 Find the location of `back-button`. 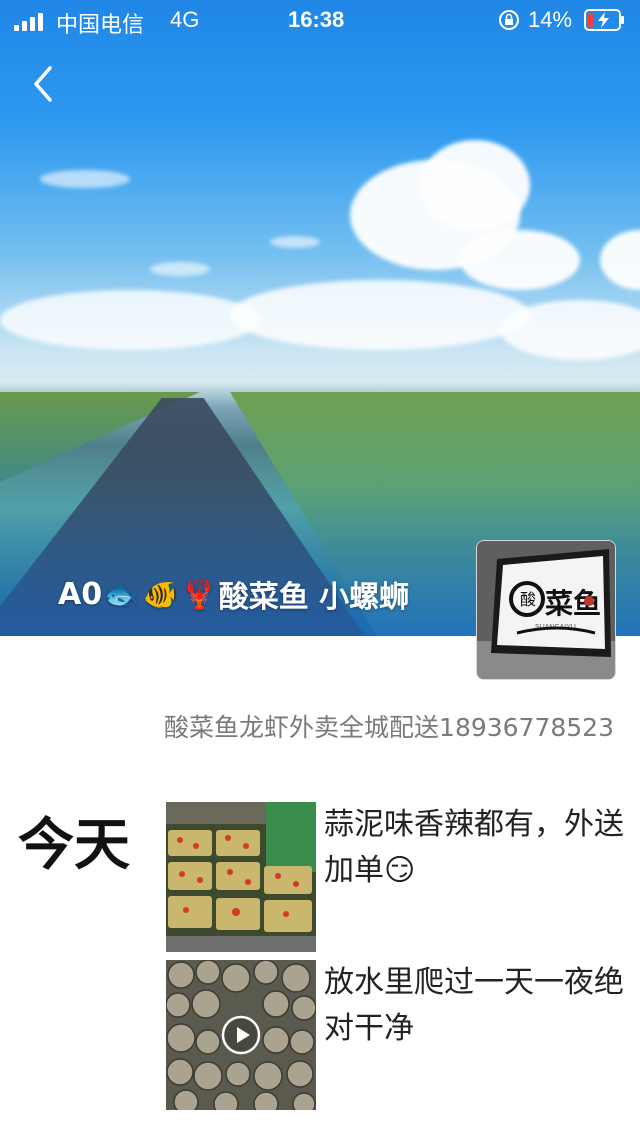

back-button is located at coordinates (43, 84).